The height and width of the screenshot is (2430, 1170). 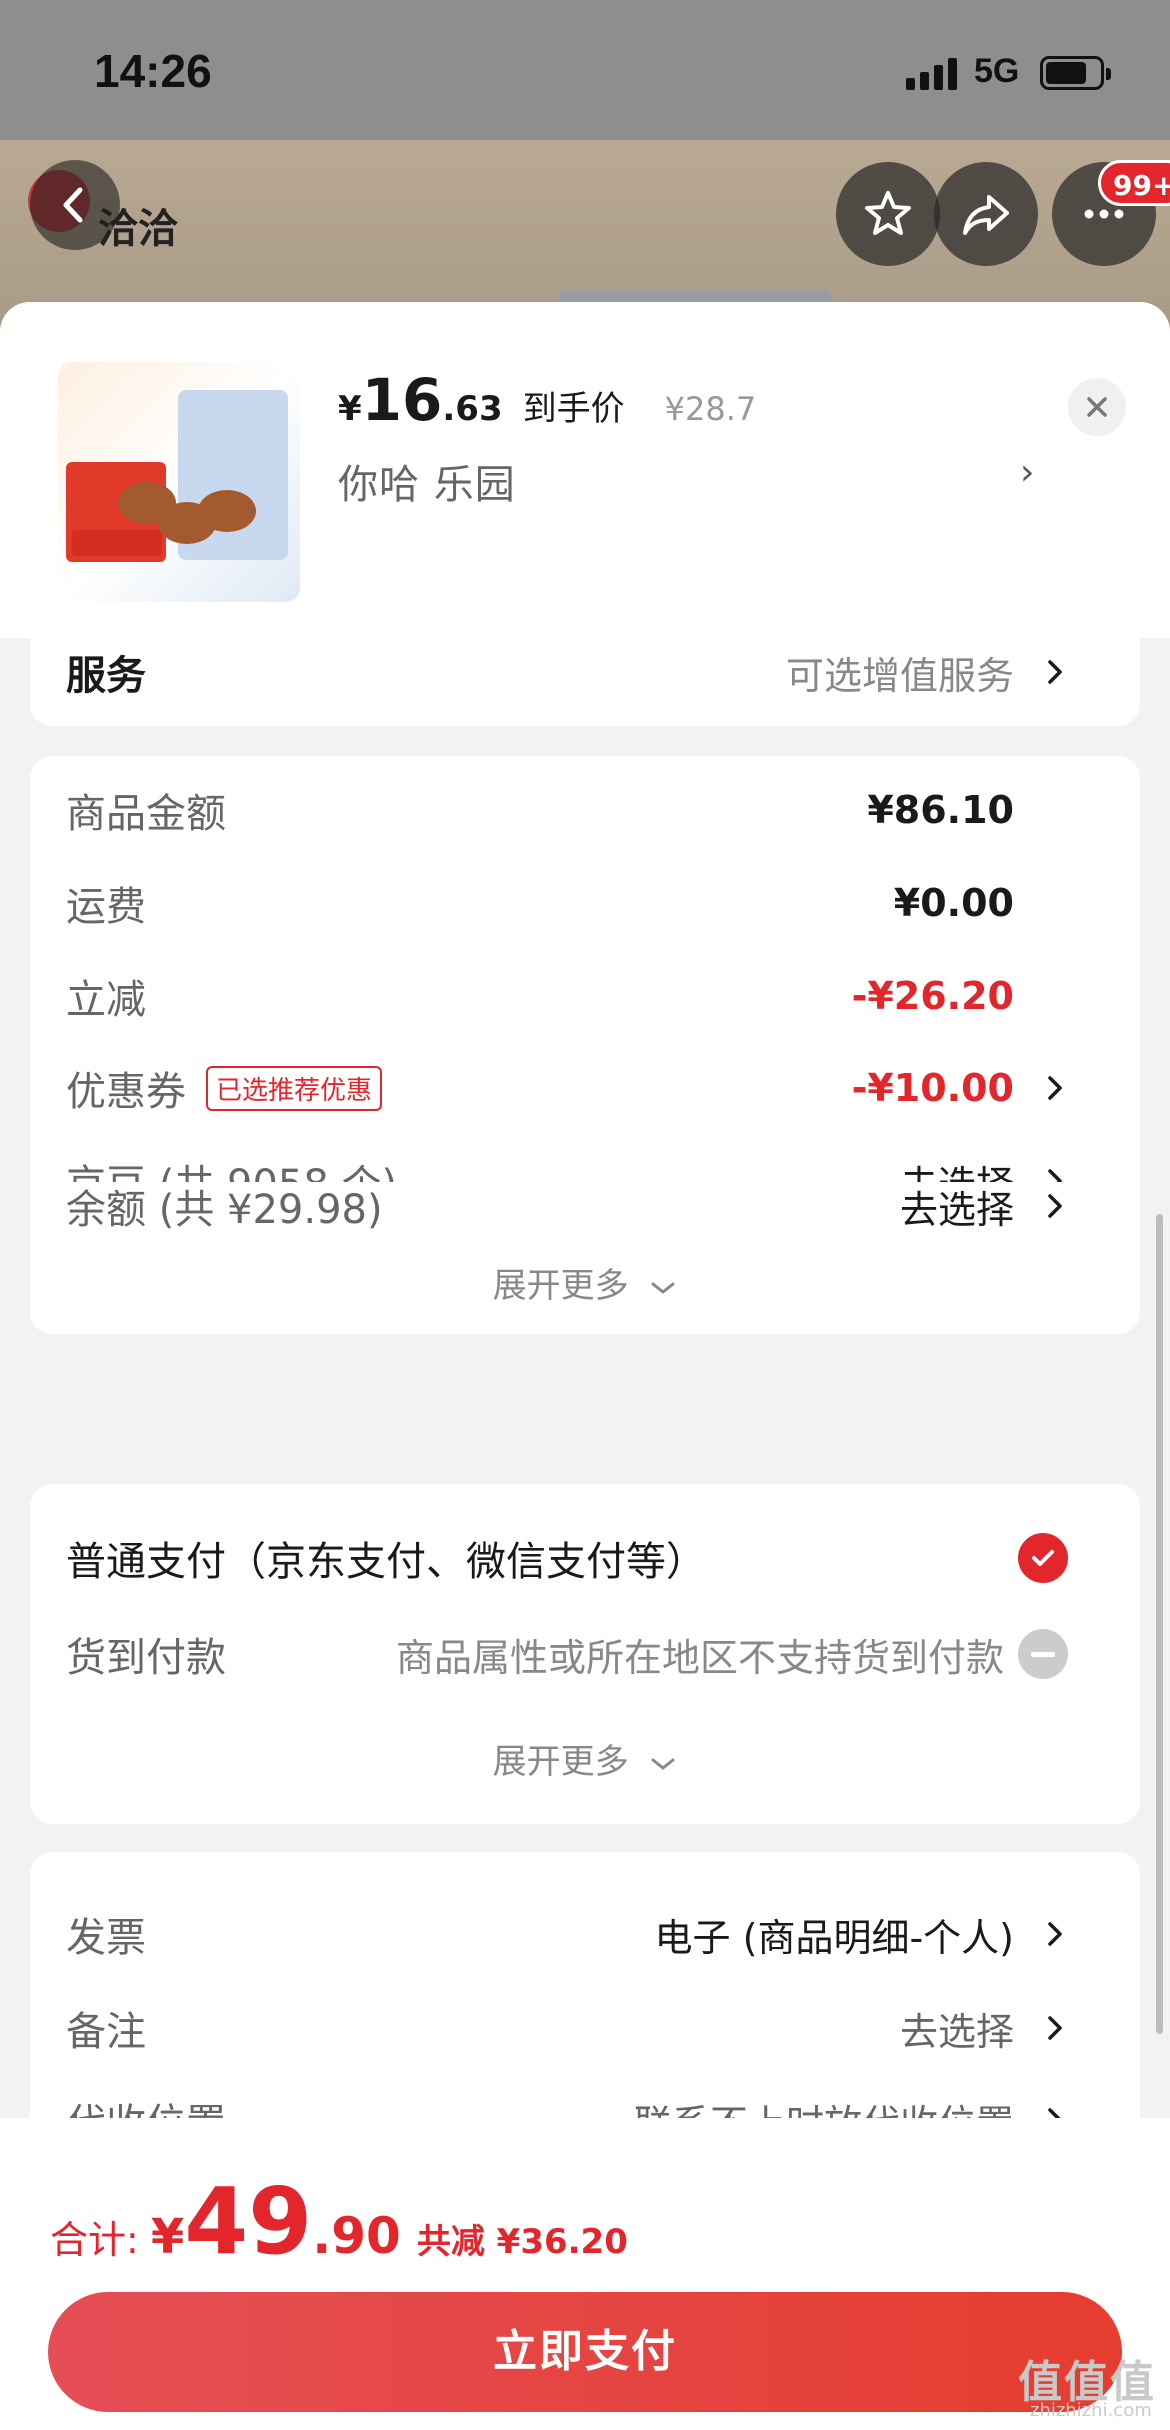 I want to click on amount-value: -¥26.20, so click(x=932, y=996).